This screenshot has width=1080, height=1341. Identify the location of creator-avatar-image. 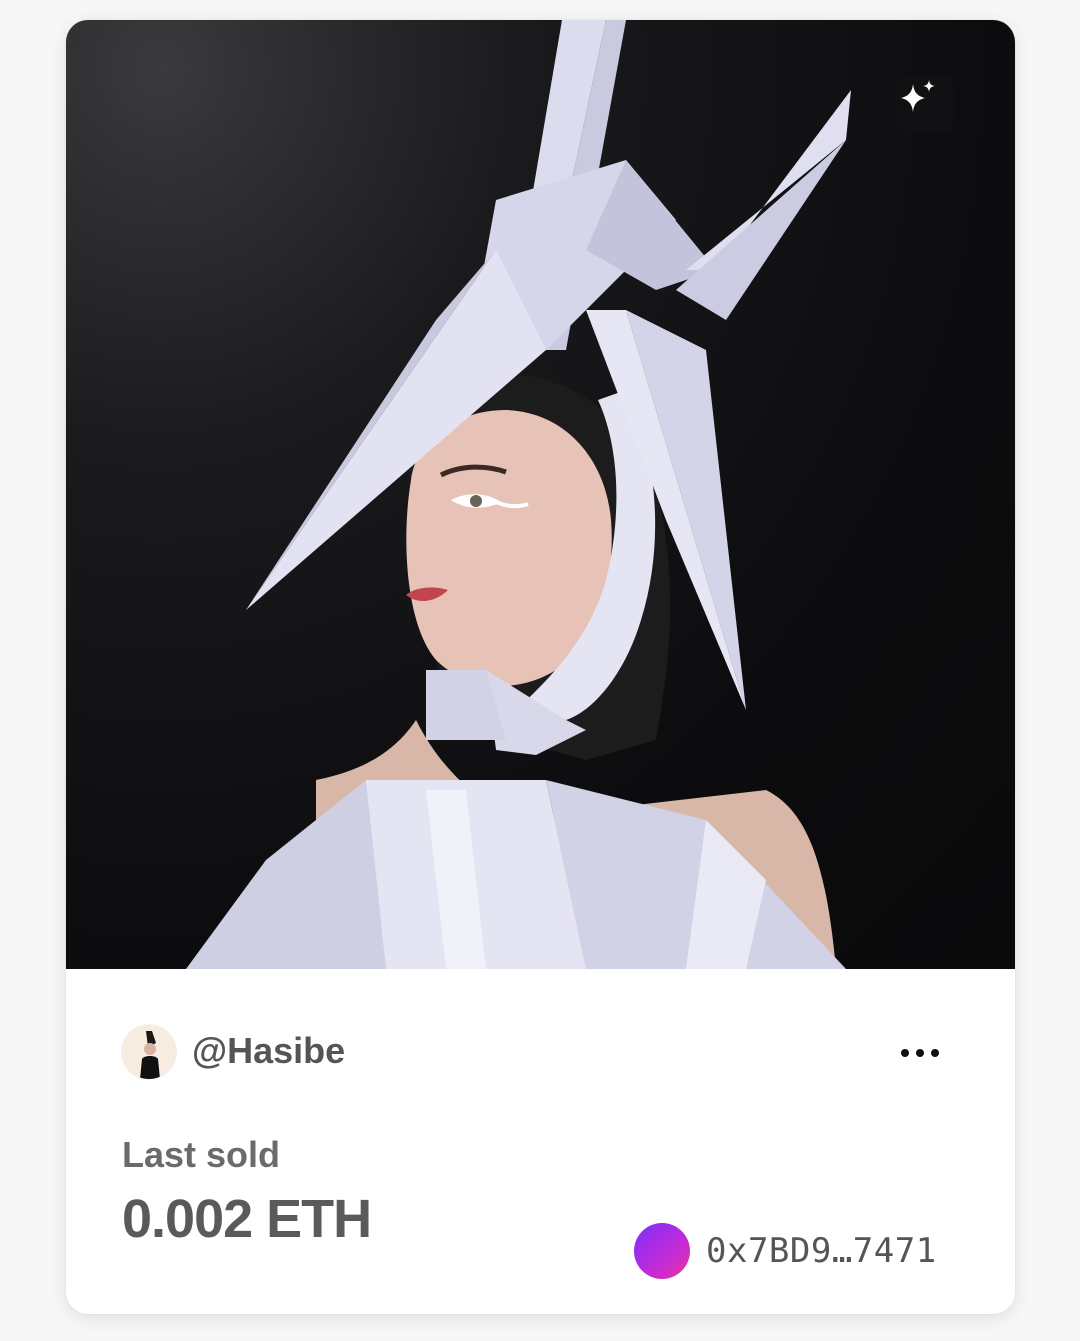
(149, 1052).